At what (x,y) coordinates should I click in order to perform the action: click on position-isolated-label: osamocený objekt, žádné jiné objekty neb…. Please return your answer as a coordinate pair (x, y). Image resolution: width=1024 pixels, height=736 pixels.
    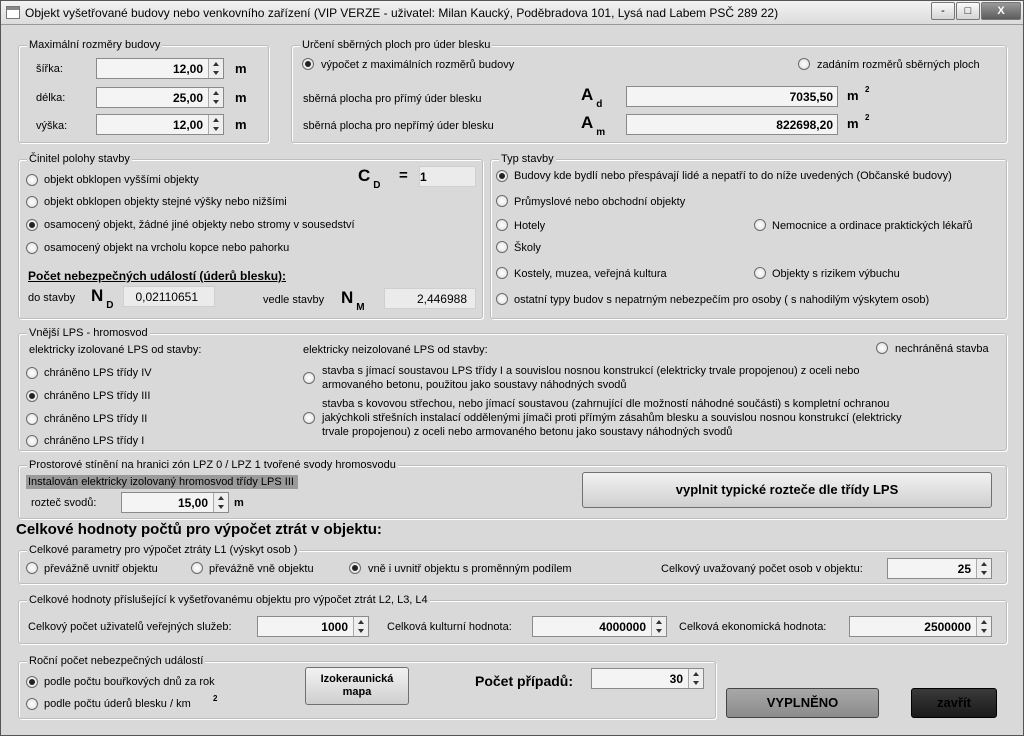
    Looking at the image, I should click on (199, 225).